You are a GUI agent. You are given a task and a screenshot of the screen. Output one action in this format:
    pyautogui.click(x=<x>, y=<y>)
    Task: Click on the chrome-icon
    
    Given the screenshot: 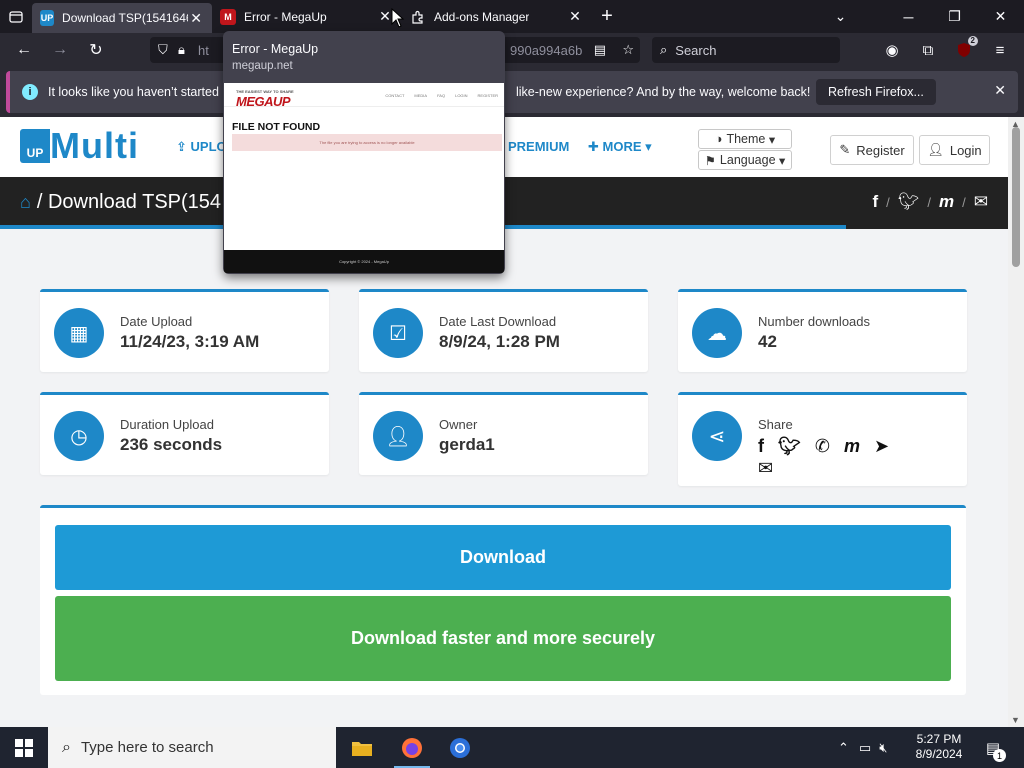 What is the action you would take?
    pyautogui.click(x=460, y=747)
    